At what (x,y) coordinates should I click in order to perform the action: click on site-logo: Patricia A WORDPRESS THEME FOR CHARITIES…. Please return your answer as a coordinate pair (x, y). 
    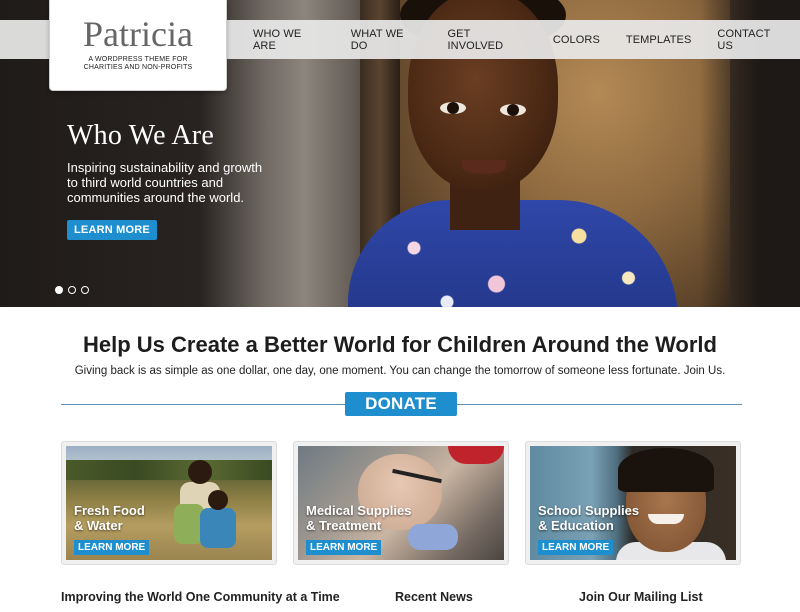
    Looking at the image, I should click on (138, 45).